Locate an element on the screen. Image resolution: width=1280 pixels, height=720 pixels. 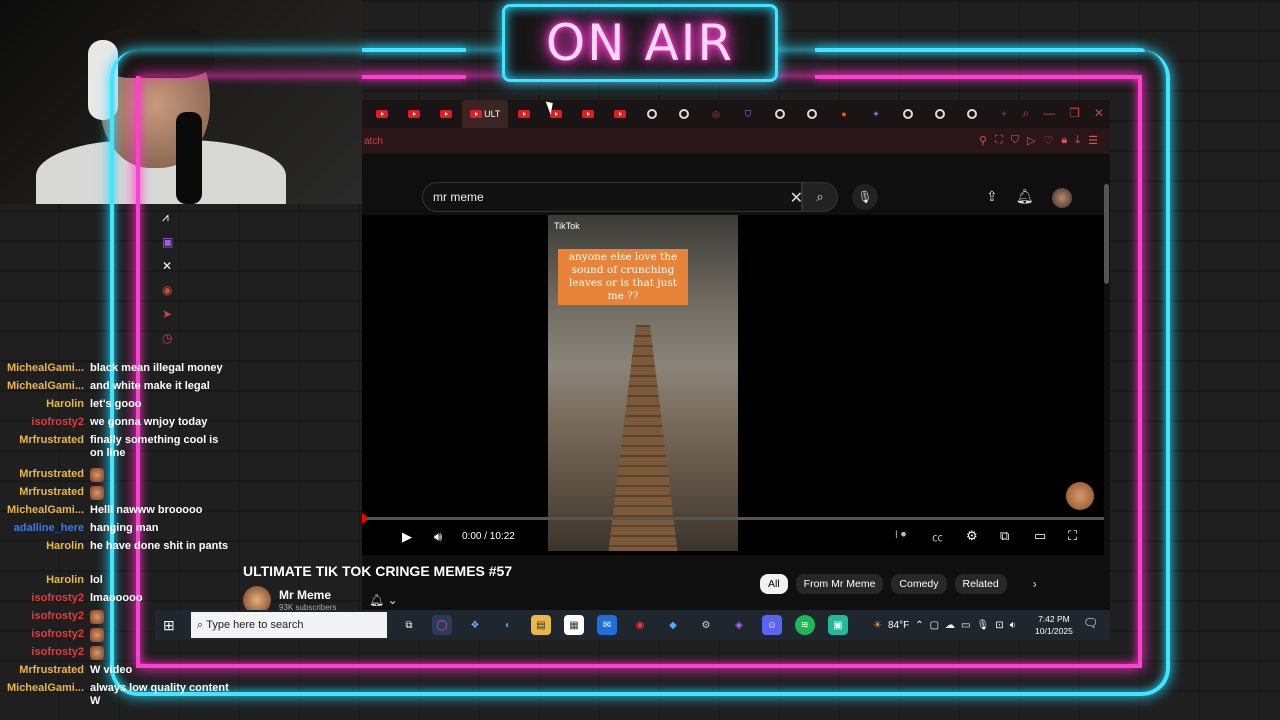
tray-icon: ▭ is located at coordinates (965, 625).